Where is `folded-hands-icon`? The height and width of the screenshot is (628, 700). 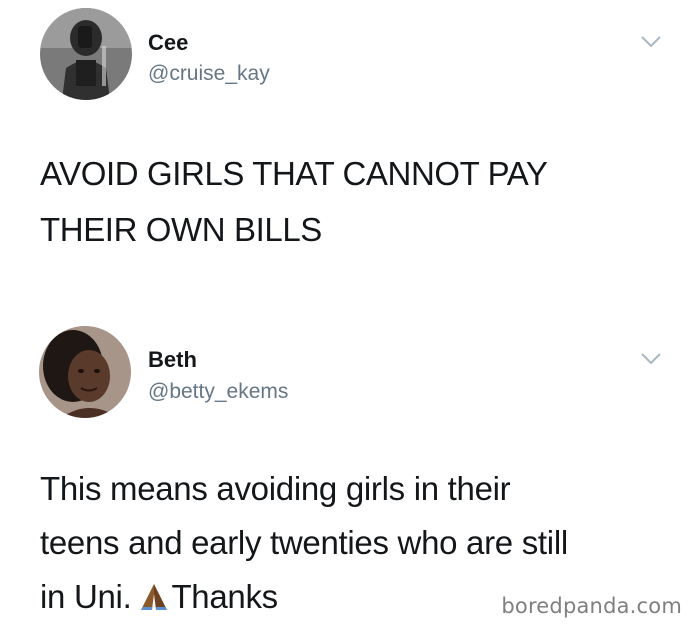
folded-hands-icon is located at coordinates (154, 601).